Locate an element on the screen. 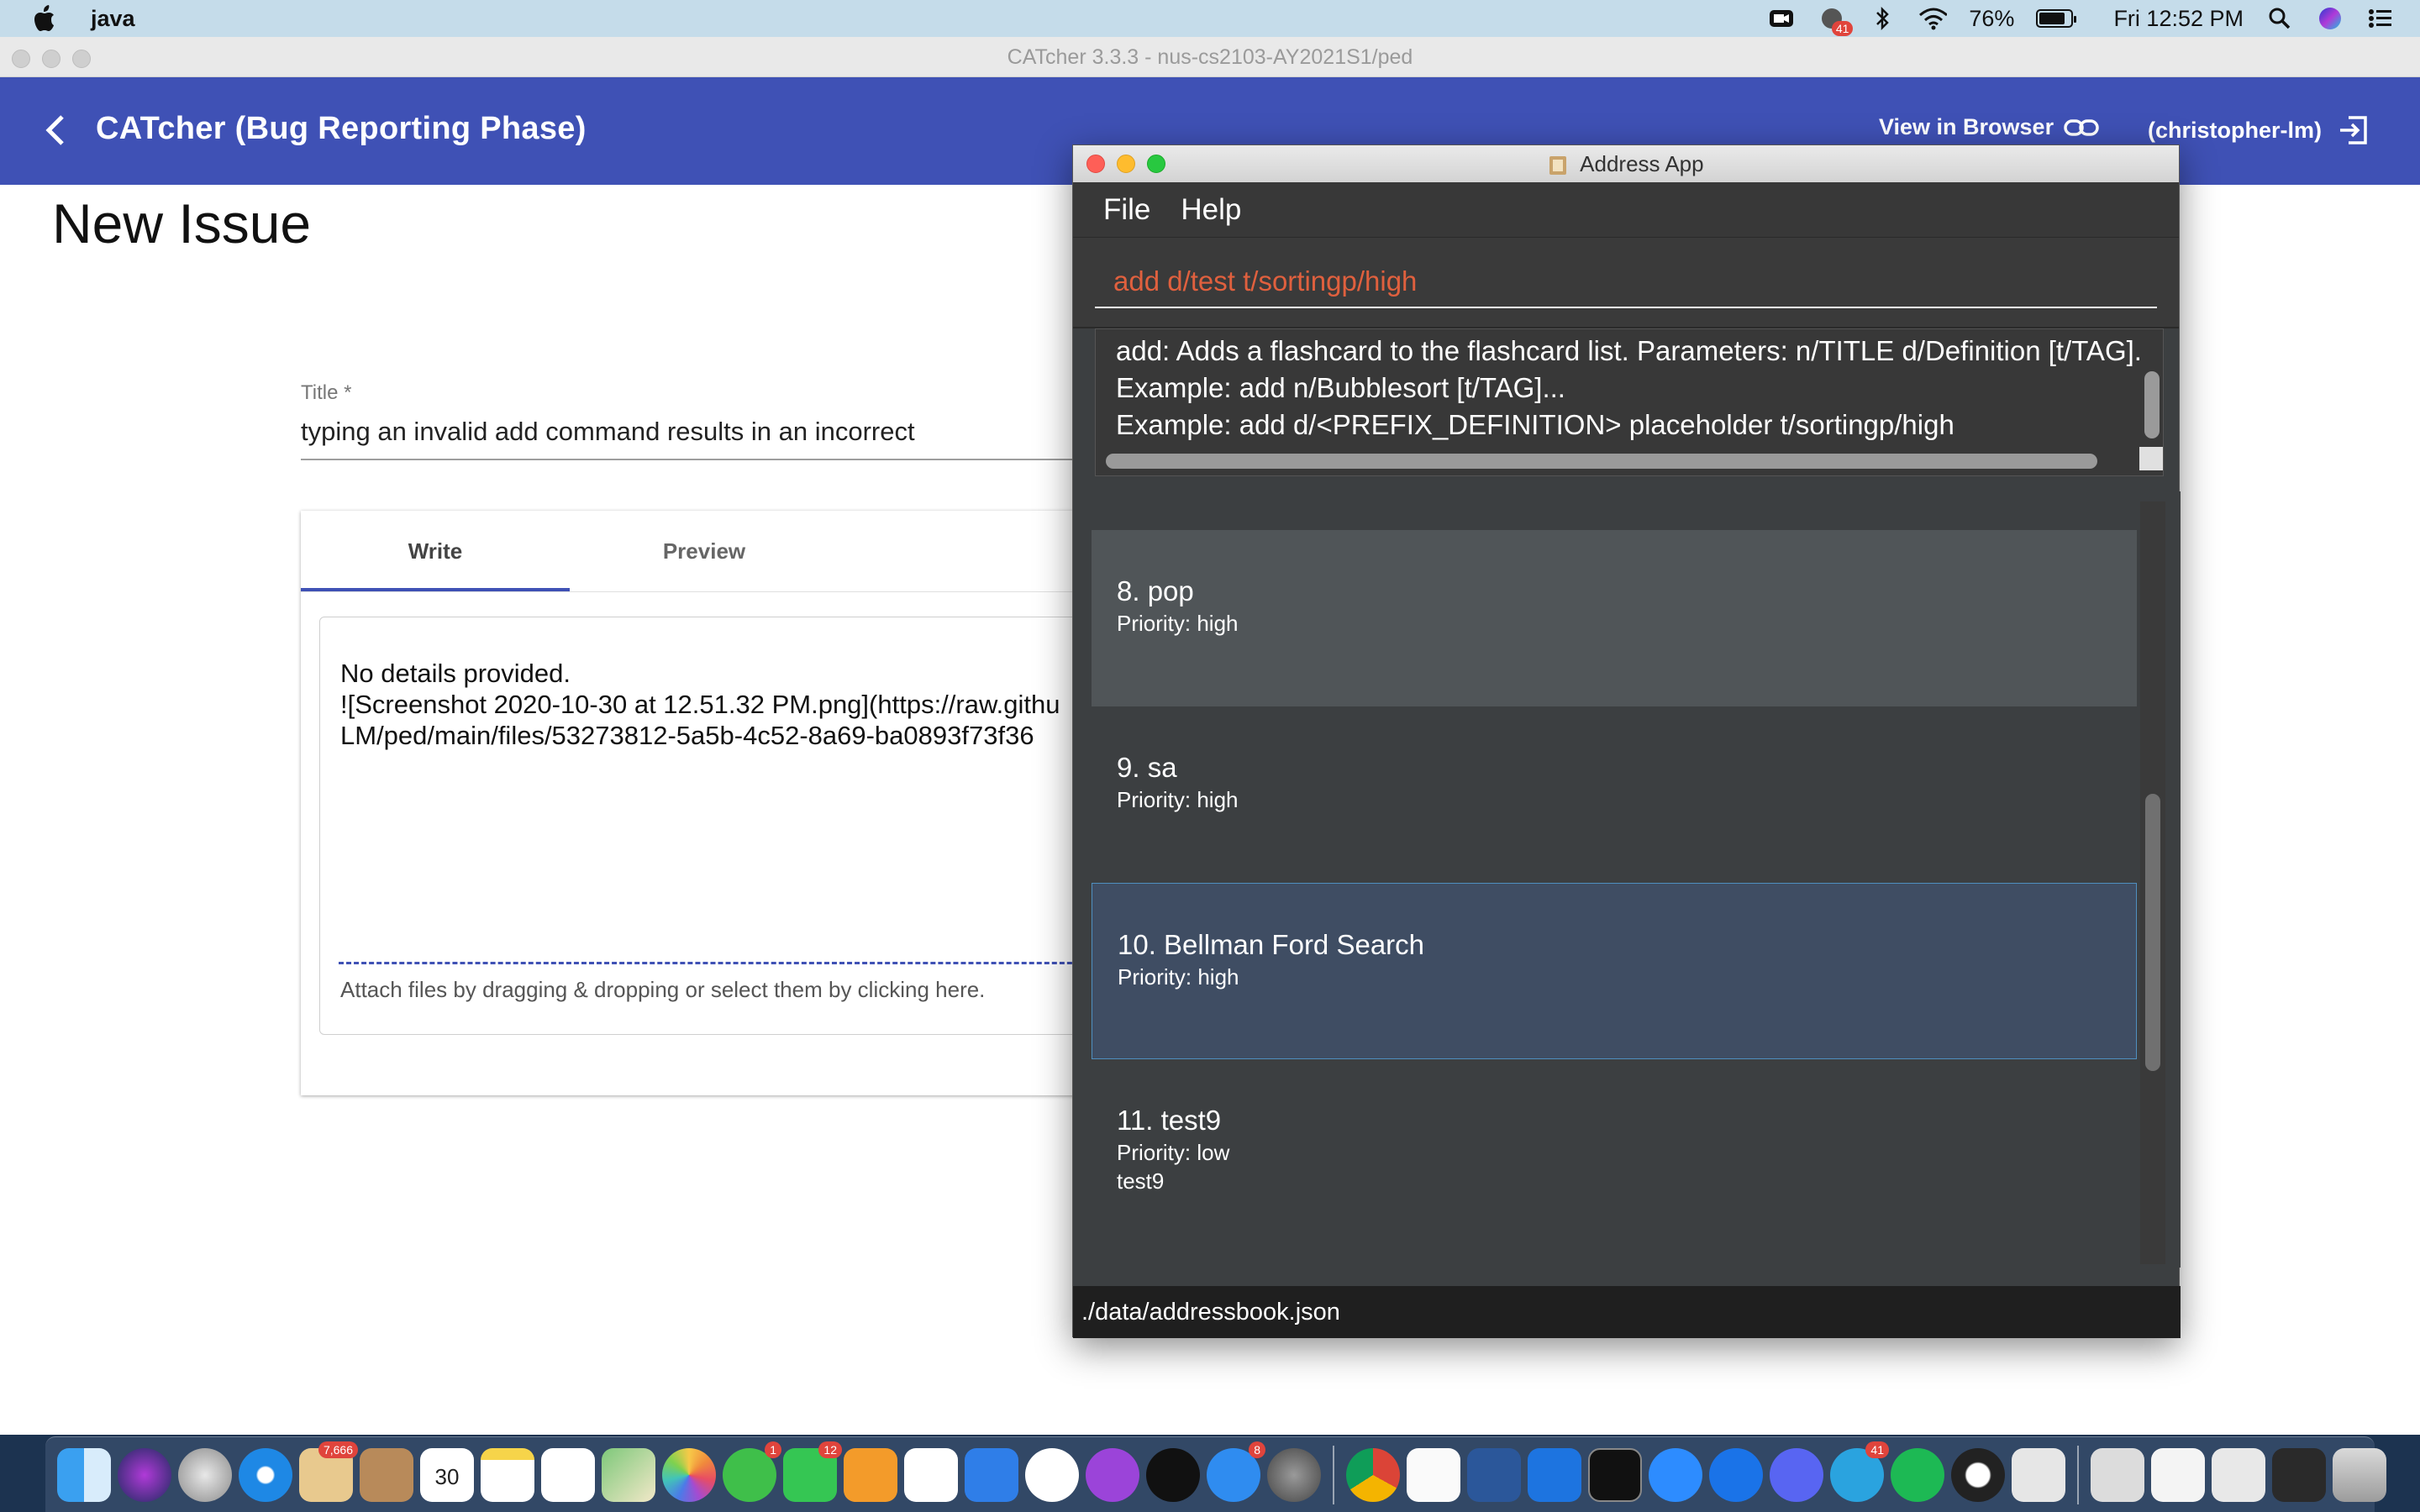 The image size is (2420, 1512). launchpad-icon is located at coordinates (205, 1474).